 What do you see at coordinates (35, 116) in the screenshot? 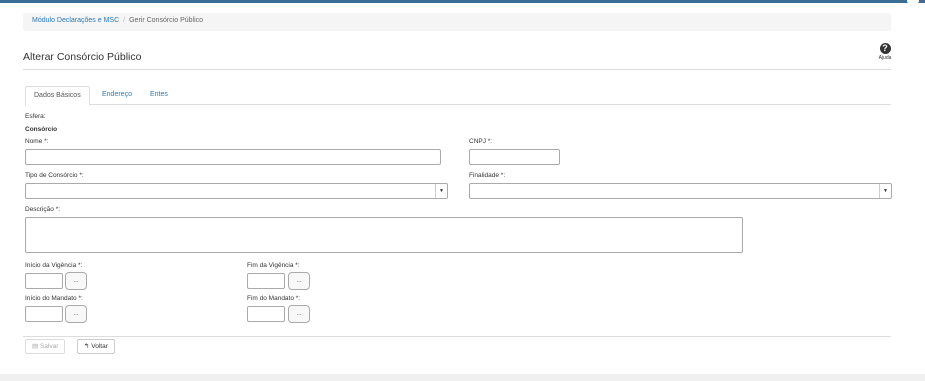
I see `esfera-label: Esfera:` at bounding box center [35, 116].